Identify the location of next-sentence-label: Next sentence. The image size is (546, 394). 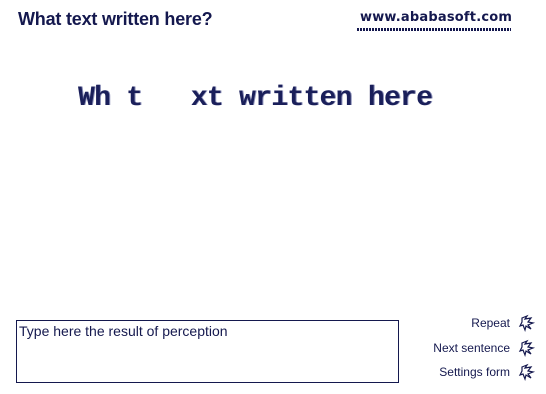
(471, 348).